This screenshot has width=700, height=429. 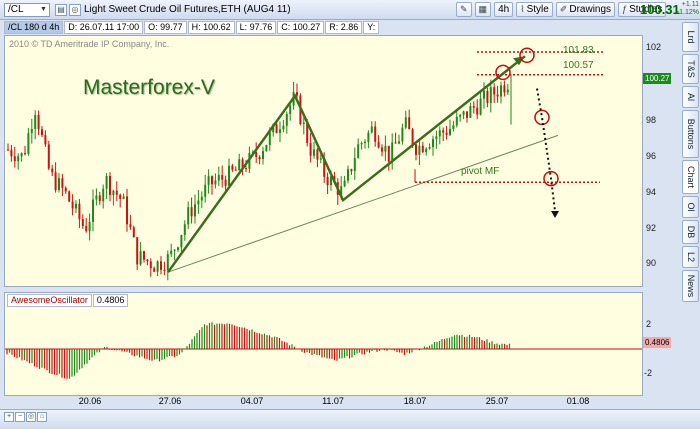 I want to click on side-tab-al: Al, so click(x=690, y=97).